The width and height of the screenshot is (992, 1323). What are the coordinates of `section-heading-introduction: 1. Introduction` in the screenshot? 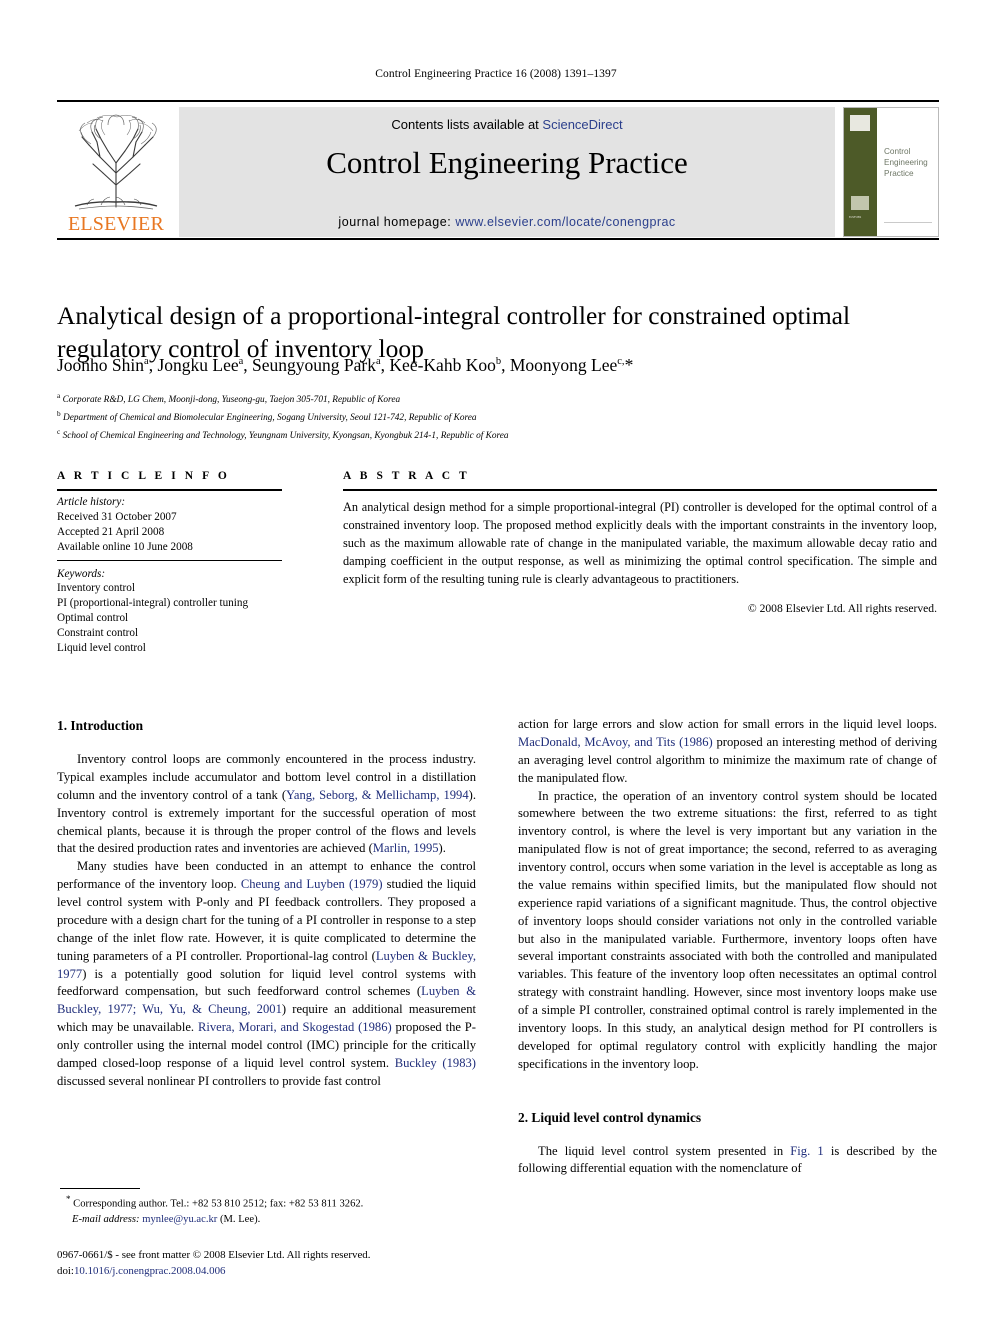 It's located at (100, 725).